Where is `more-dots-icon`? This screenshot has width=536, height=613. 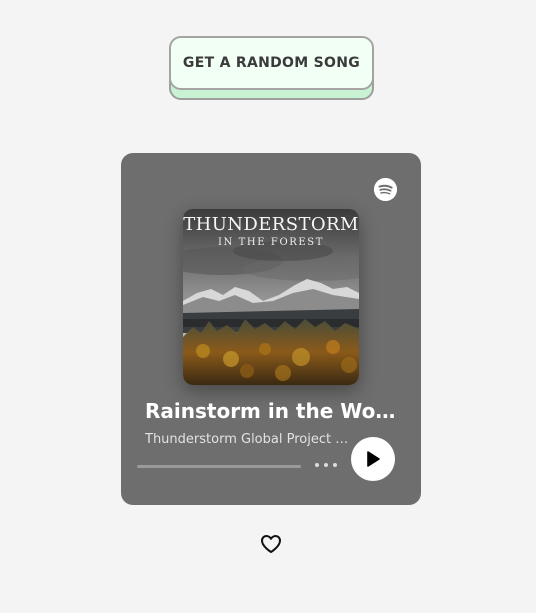
more-dots-icon is located at coordinates (326, 465).